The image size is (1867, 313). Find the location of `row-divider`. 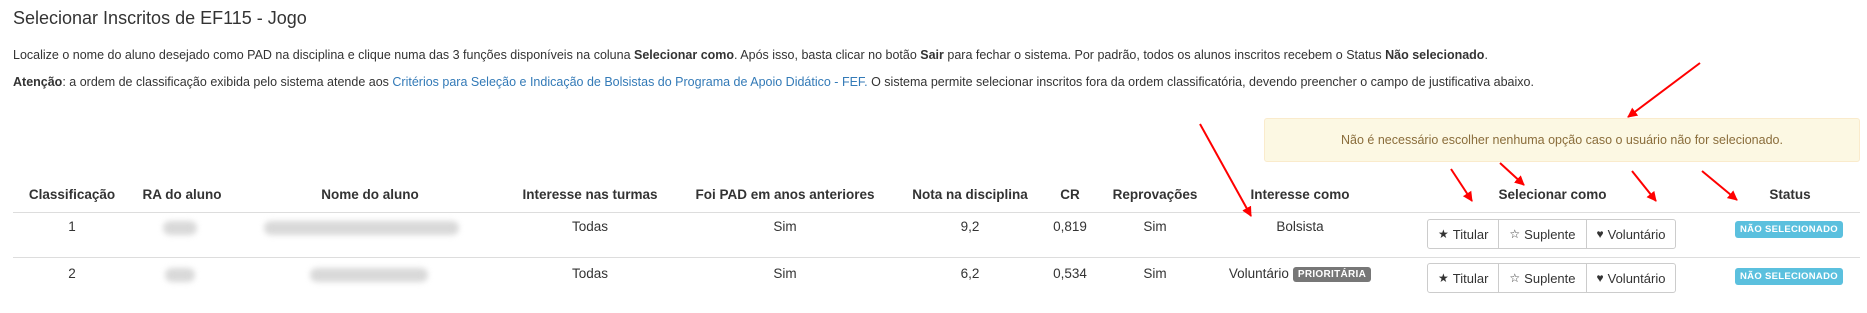

row-divider is located at coordinates (936, 257).